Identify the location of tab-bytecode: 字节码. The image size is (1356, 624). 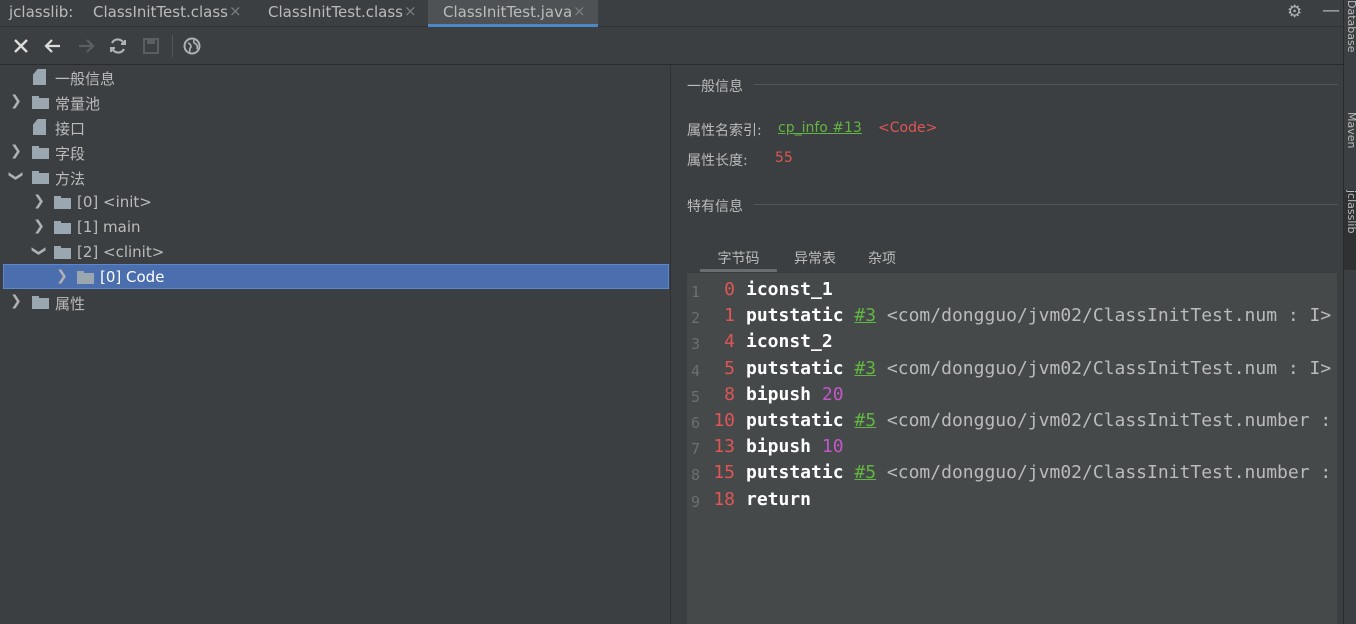
(738, 259).